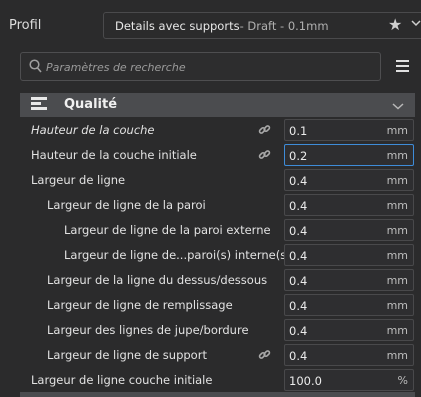 This screenshot has height=397, width=421. Describe the element at coordinates (349, 155) in the screenshot. I see `setting-value-field: 0.2 mm` at that location.